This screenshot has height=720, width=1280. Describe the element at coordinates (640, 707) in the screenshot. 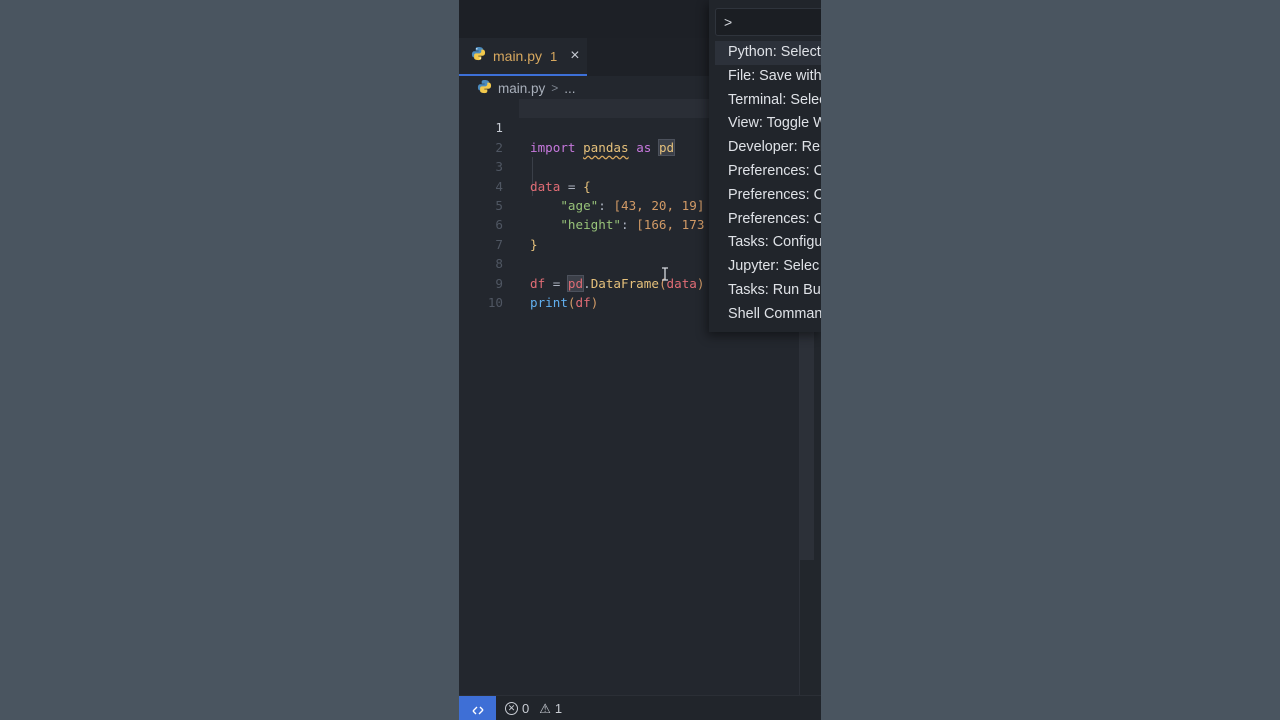

I see `status-bar: ✕ 0 ⚠ 1` at that location.